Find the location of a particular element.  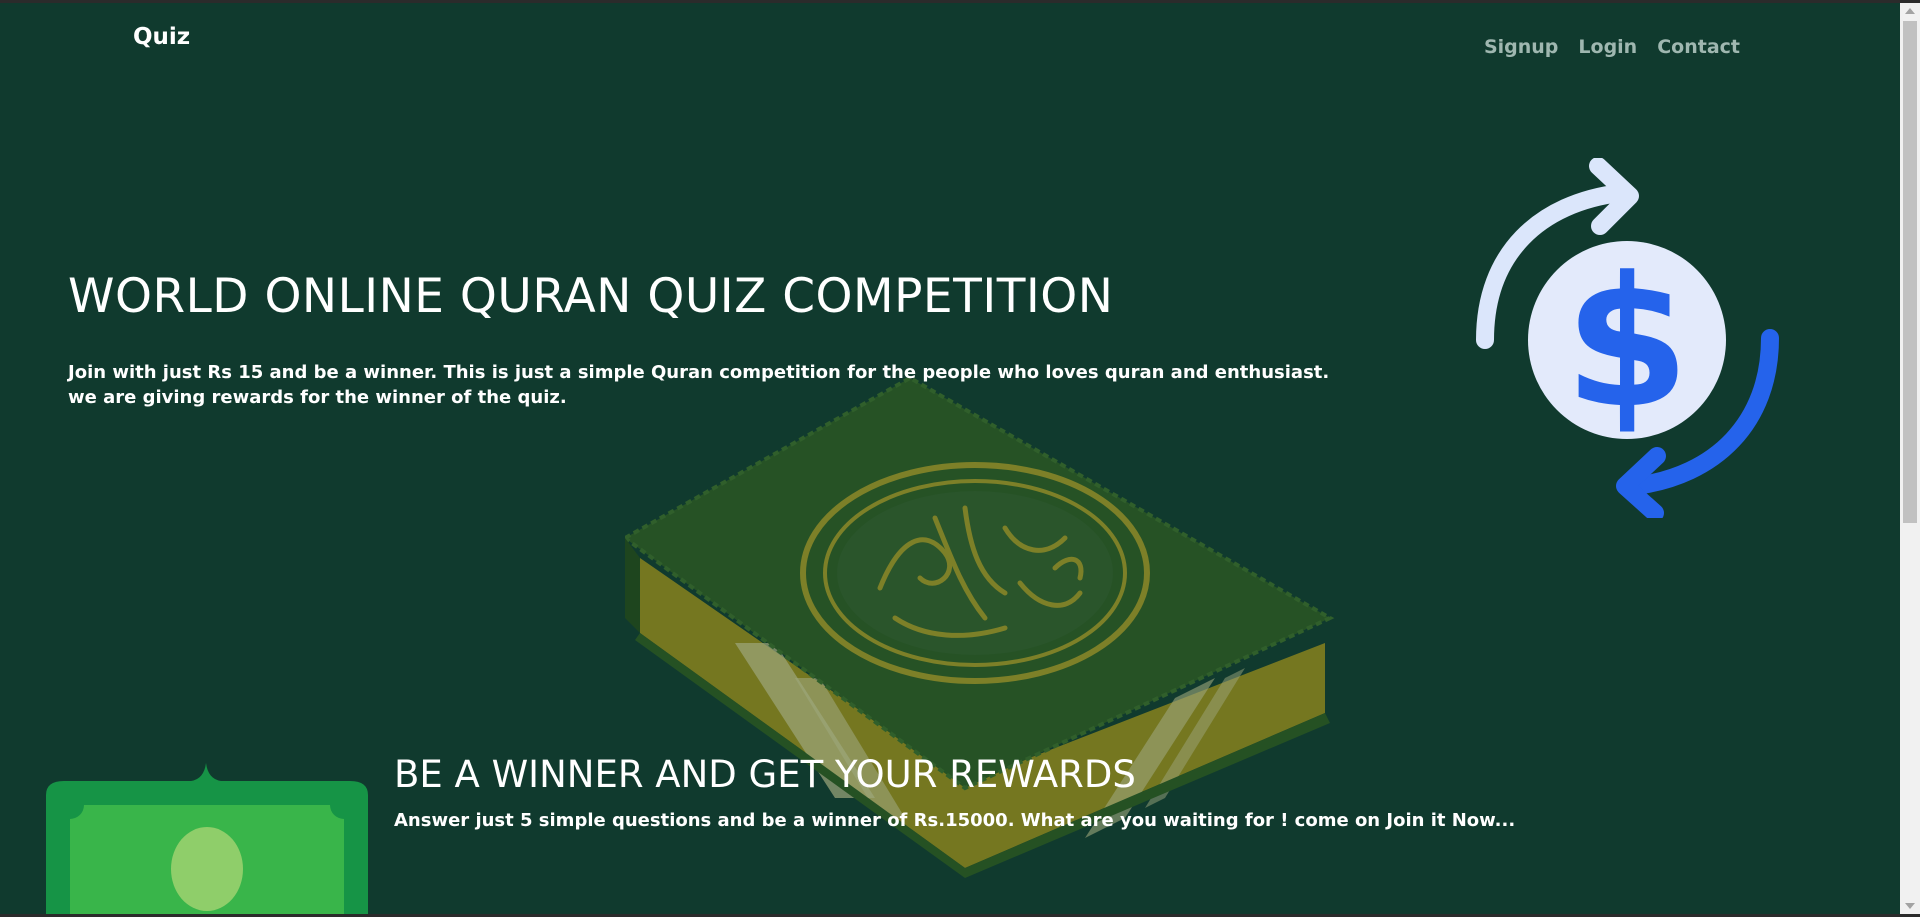

main-nav: Signup Login Contact is located at coordinates (1612, 47).